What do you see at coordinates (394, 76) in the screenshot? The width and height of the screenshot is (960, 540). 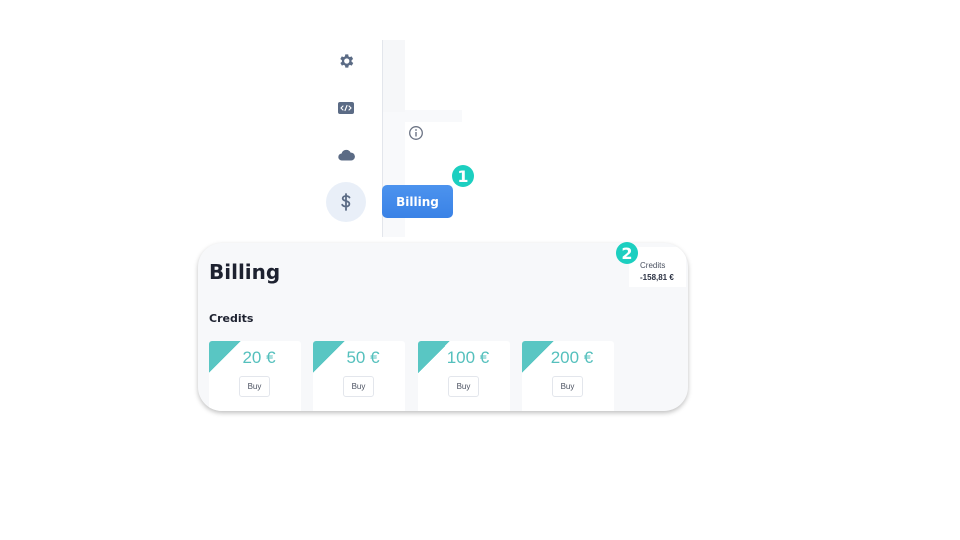 I see `panel-background` at bounding box center [394, 76].